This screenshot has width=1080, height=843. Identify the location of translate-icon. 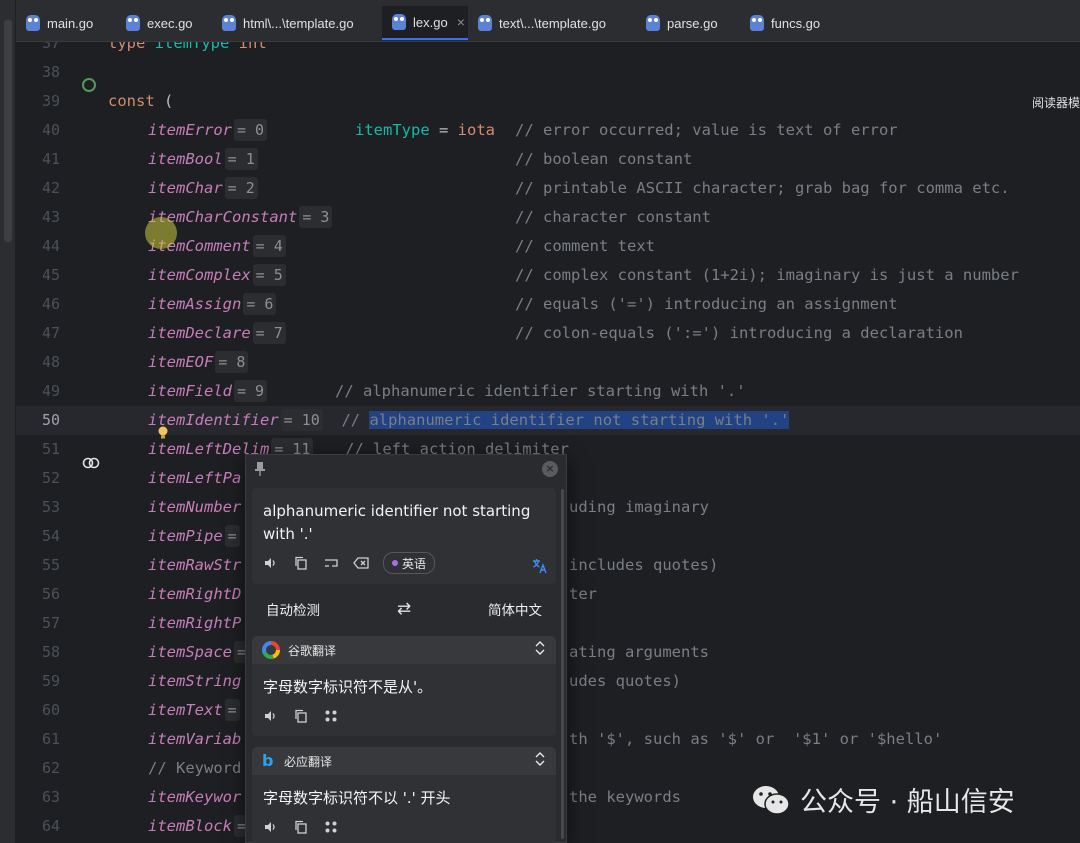
(540, 568).